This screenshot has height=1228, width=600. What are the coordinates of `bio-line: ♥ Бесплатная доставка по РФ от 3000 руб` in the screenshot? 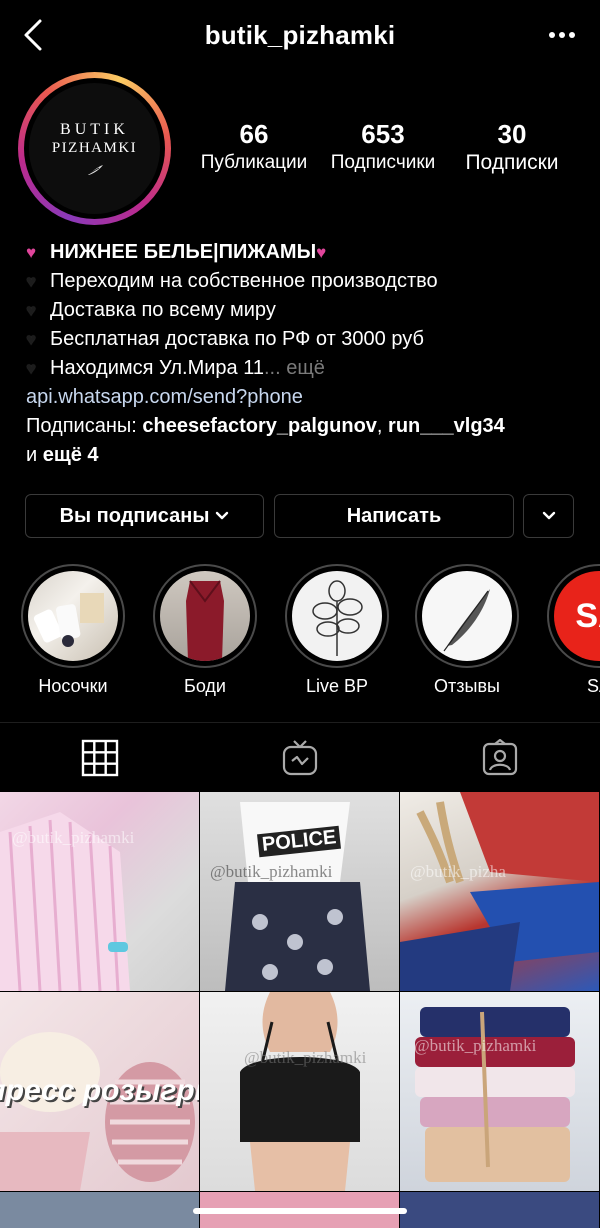 It's located at (306, 339).